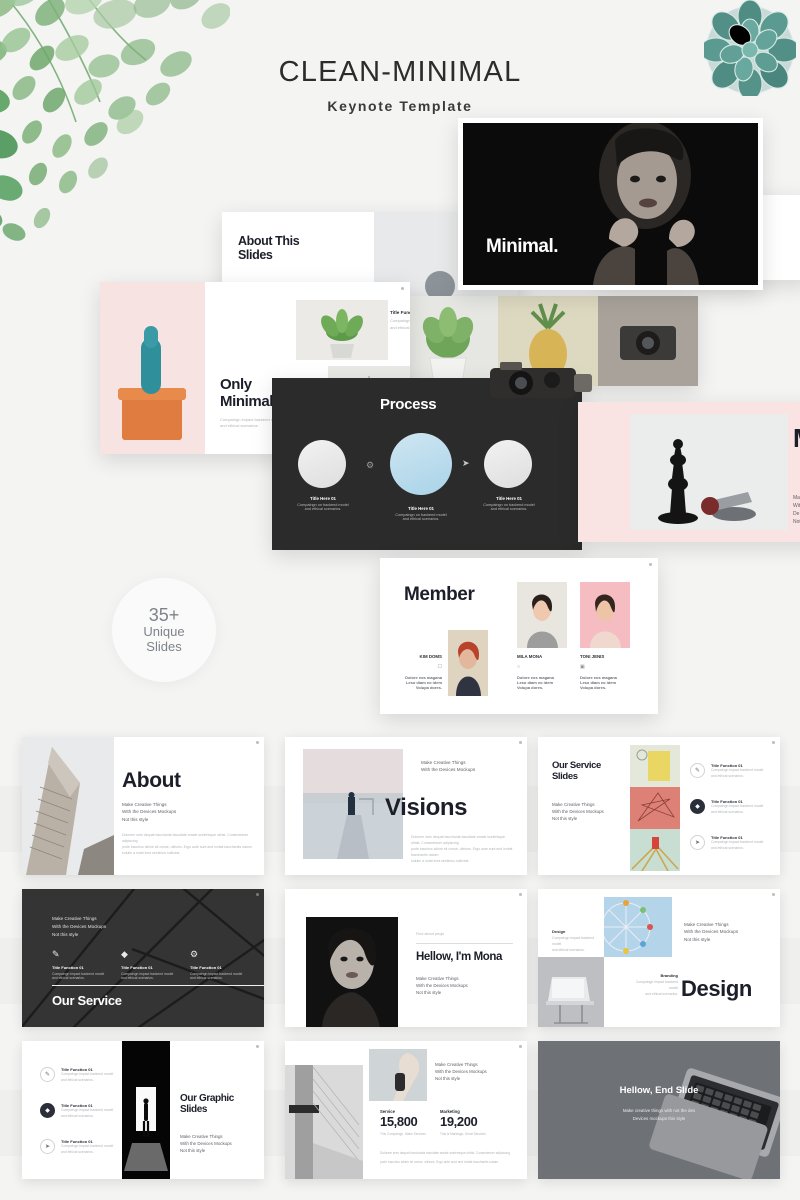 The image size is (800, 1200). I want to click on service-item-body-3b: and ethical scenarios., so click(727, 847).